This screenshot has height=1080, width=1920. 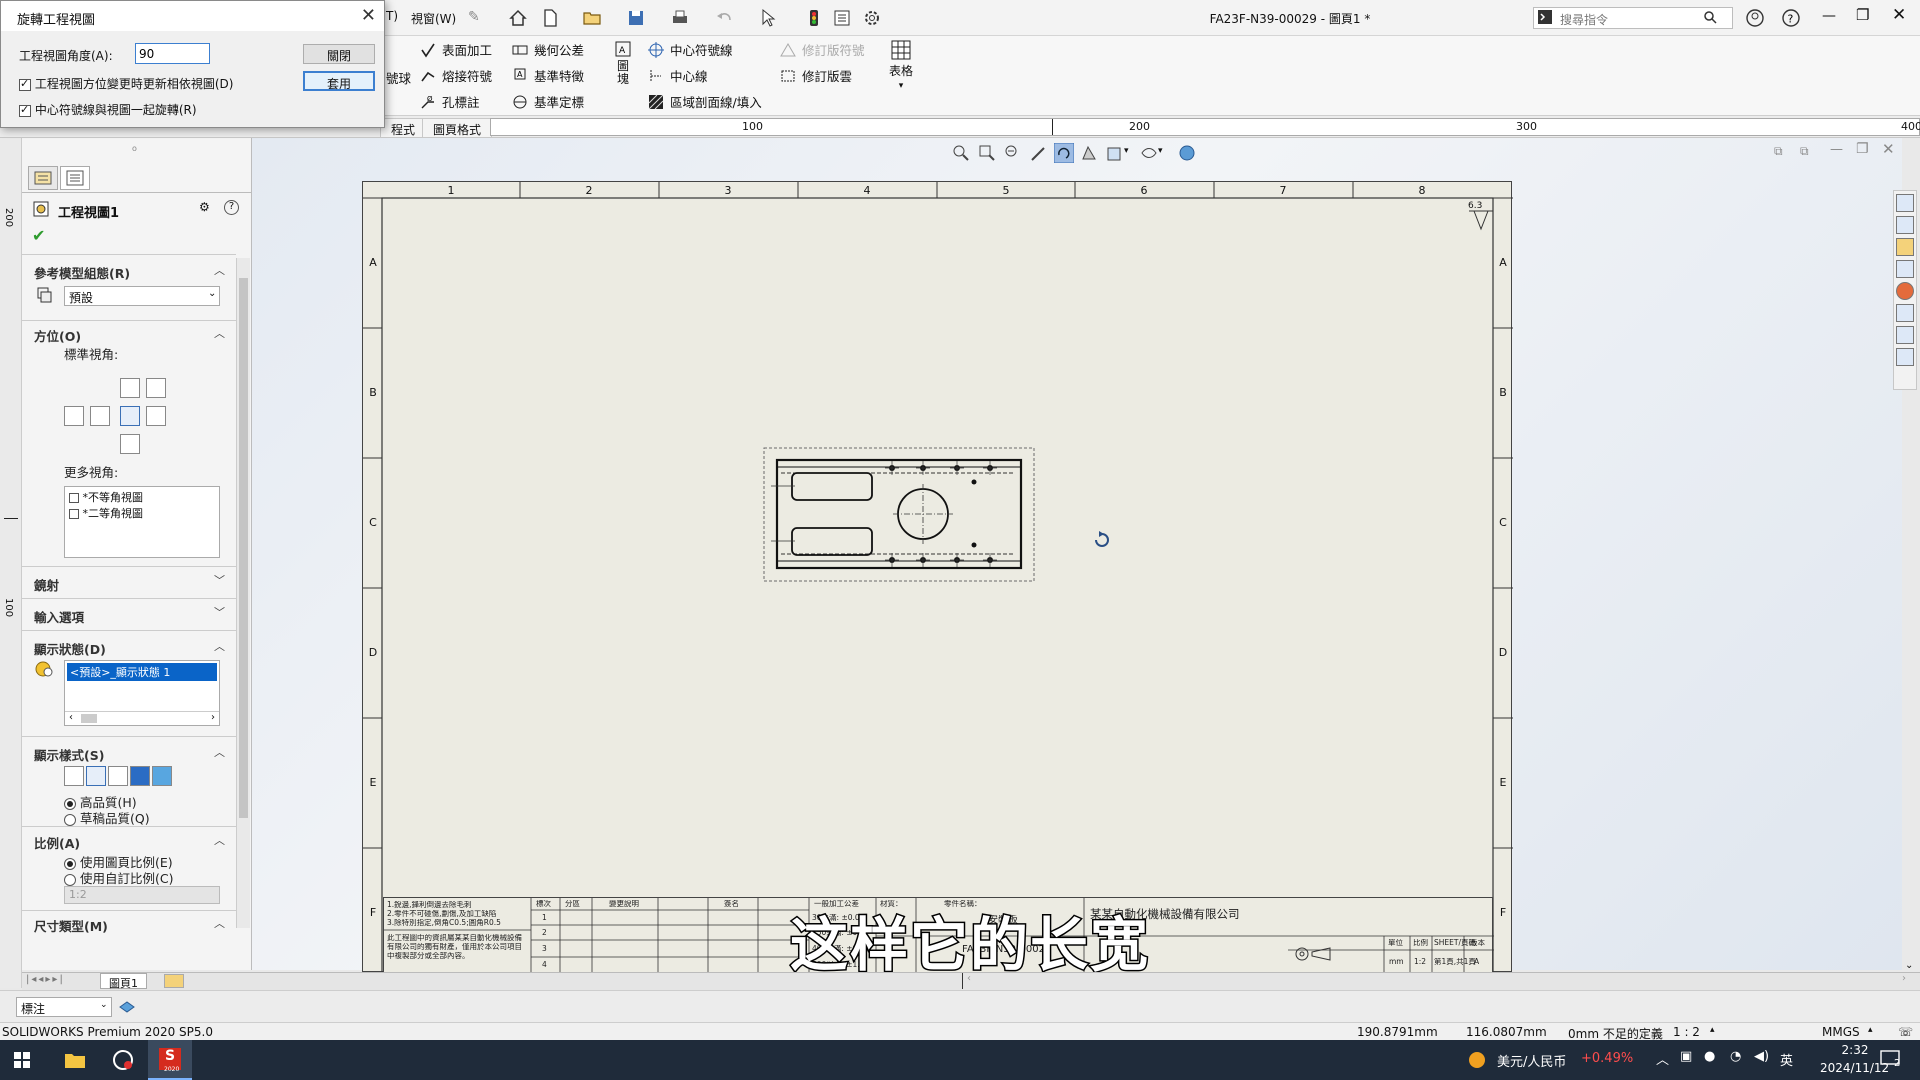 I want to click on panel-grip: o, so click(x=134, y=148).